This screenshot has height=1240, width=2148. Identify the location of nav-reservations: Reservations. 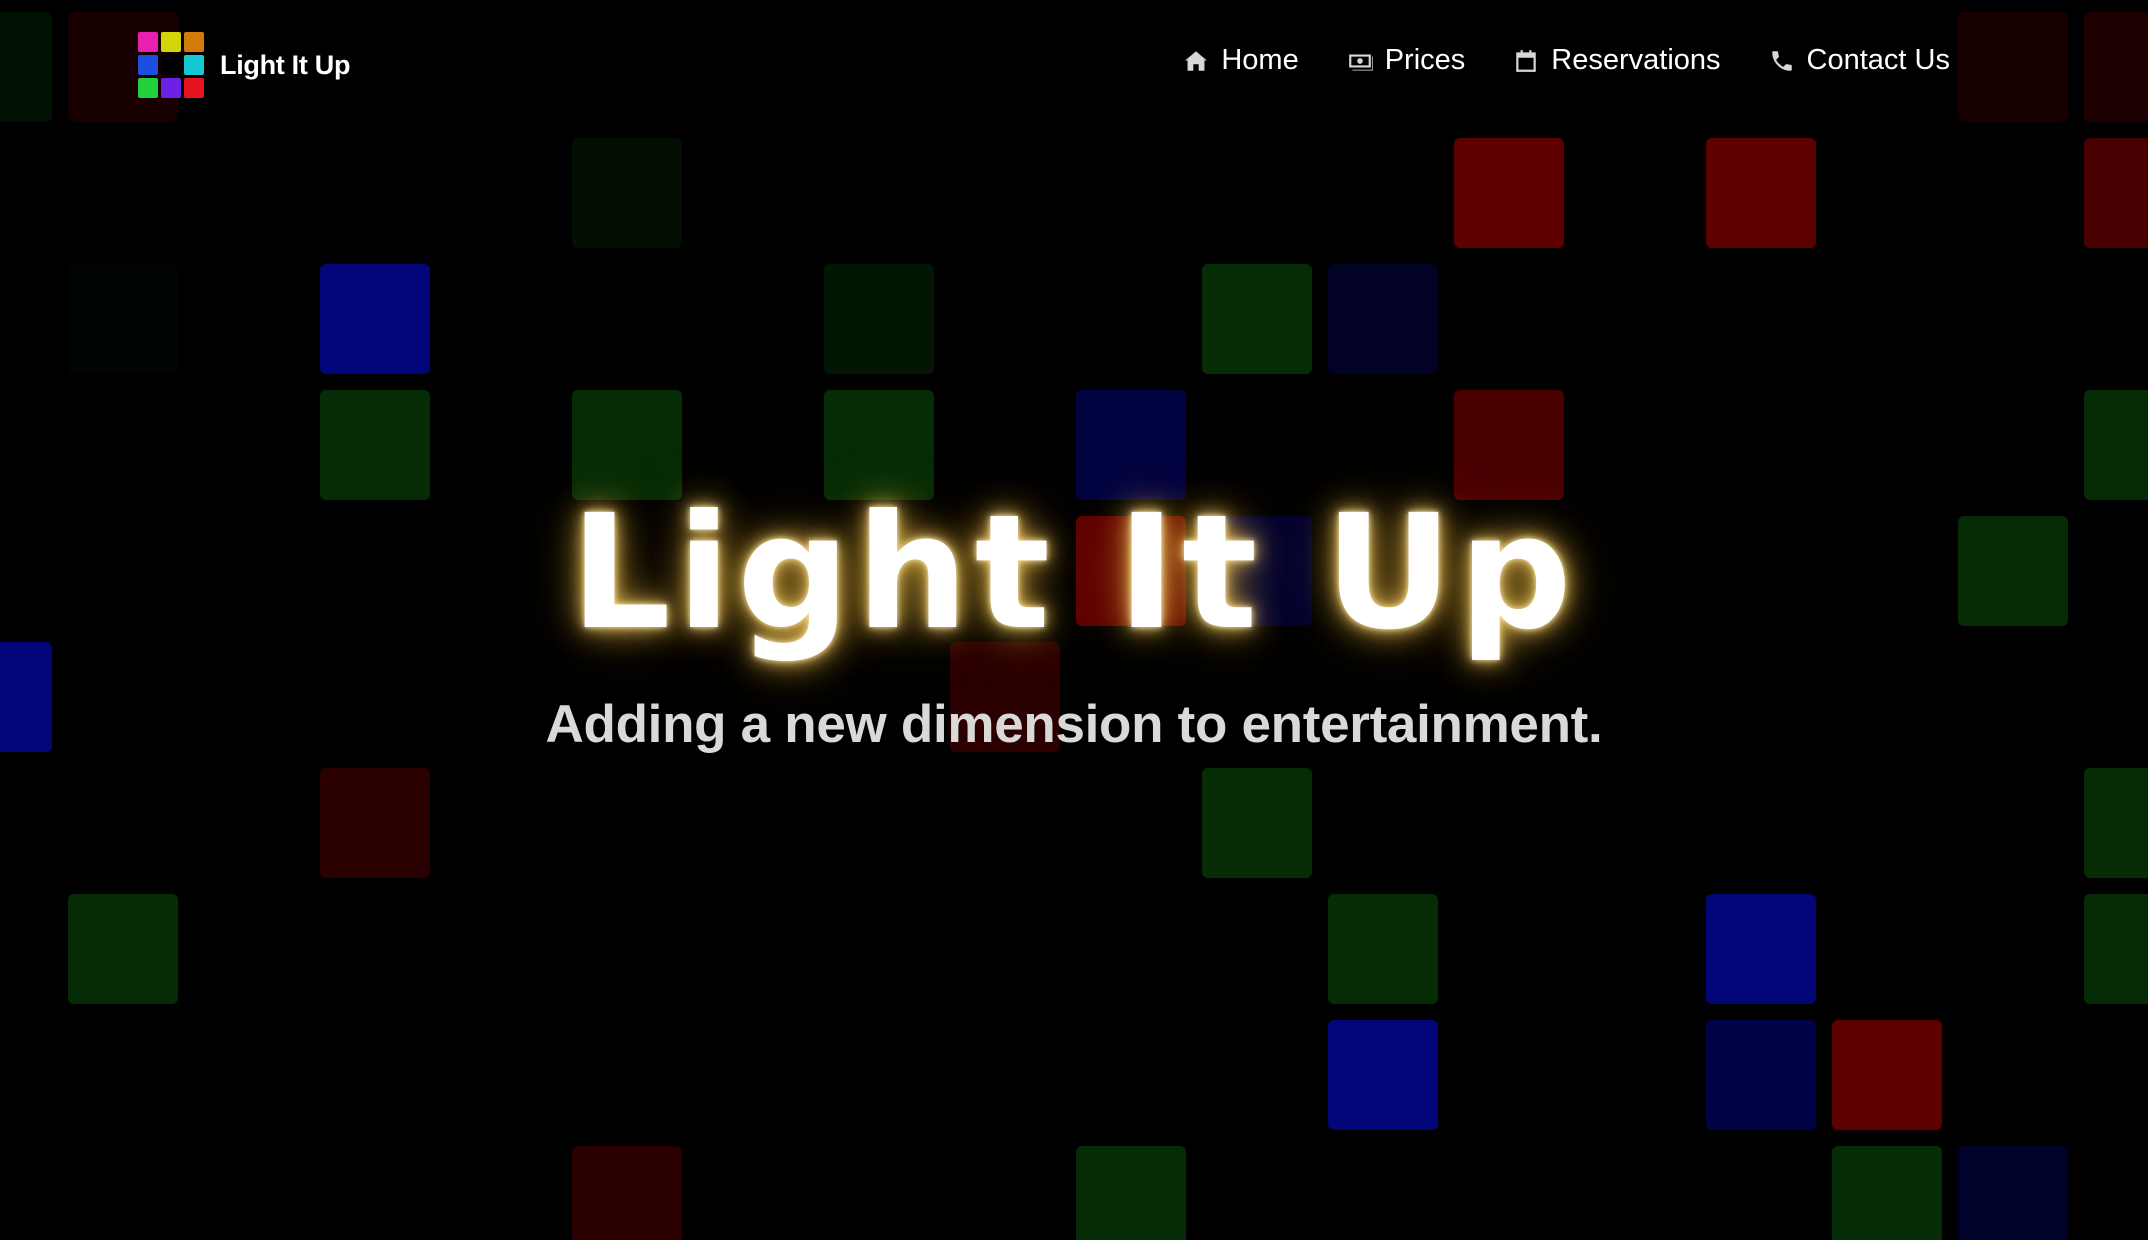
(1617, 60).